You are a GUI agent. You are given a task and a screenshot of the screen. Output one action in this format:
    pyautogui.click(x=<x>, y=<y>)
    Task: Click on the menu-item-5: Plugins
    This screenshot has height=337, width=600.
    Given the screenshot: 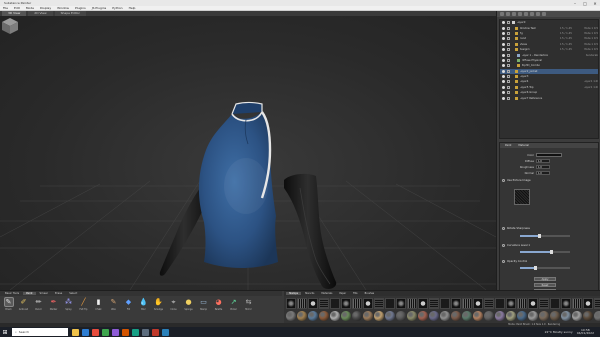 What is the action you would take?
    pyautogui.click(x=80, y=8)
    